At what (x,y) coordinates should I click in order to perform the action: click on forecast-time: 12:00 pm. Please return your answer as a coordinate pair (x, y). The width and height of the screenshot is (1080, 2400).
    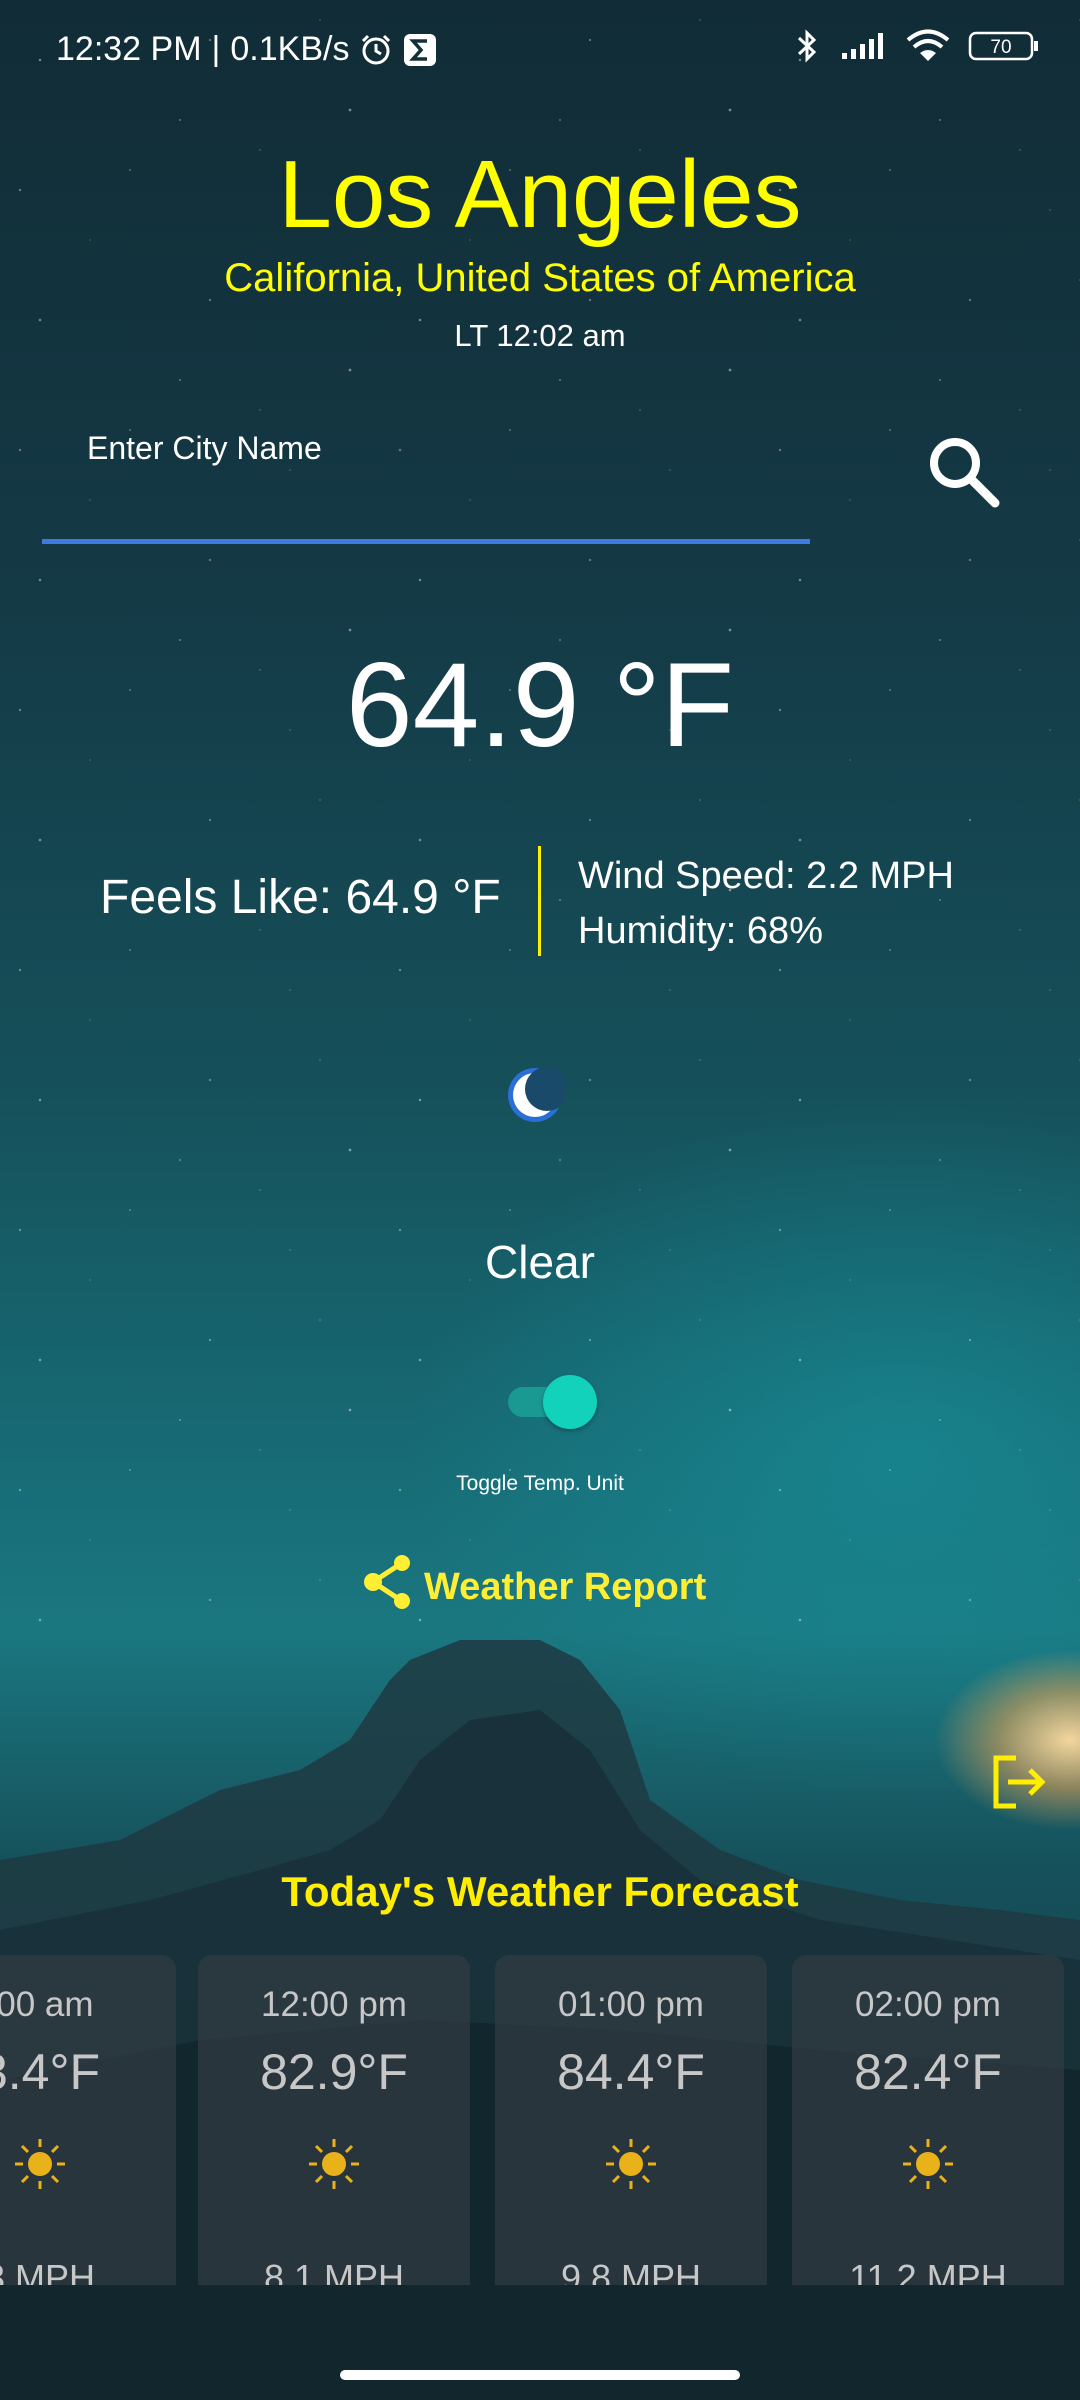
    Looking at the image, I should click on (334, 2004).